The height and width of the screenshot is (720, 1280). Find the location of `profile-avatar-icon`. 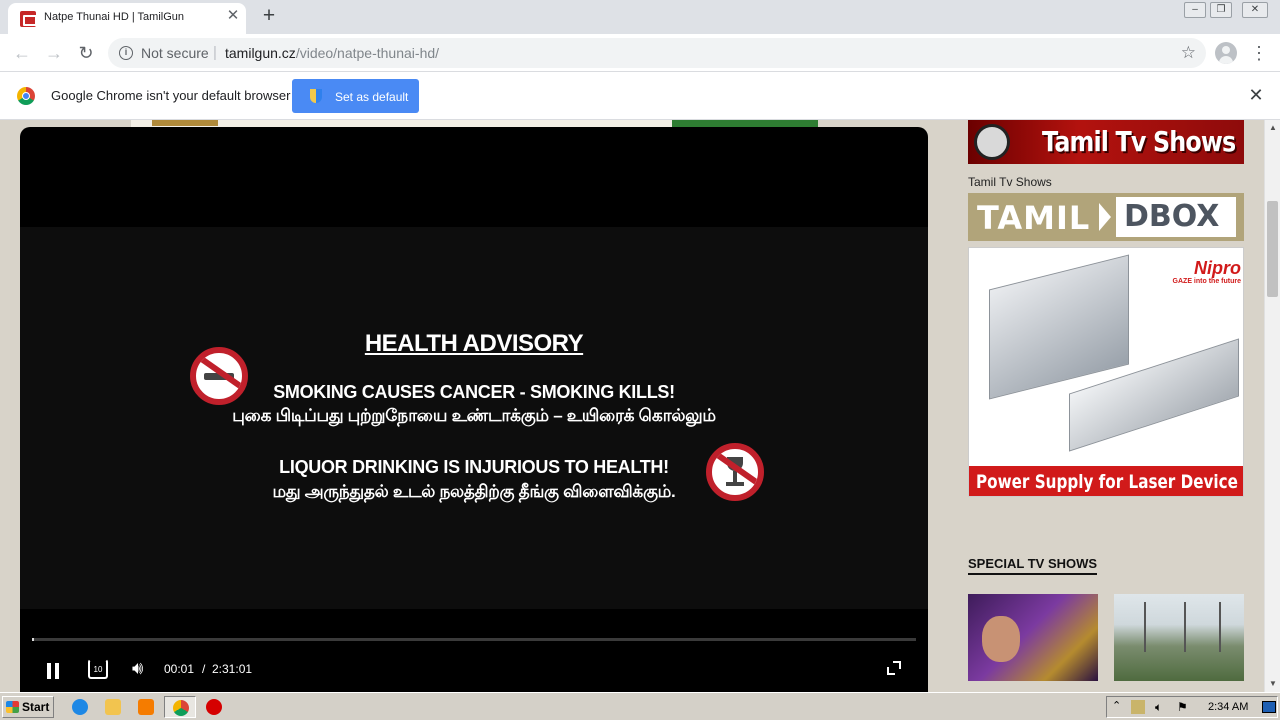

profile-avatar-icon is located at coordinates (1226, 53).